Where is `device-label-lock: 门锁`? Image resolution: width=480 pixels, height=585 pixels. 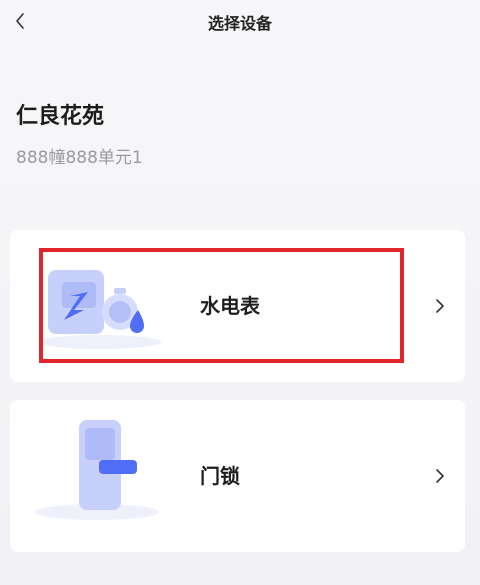
device-label-lock: 门锁 is located at coordinates (220, 476).